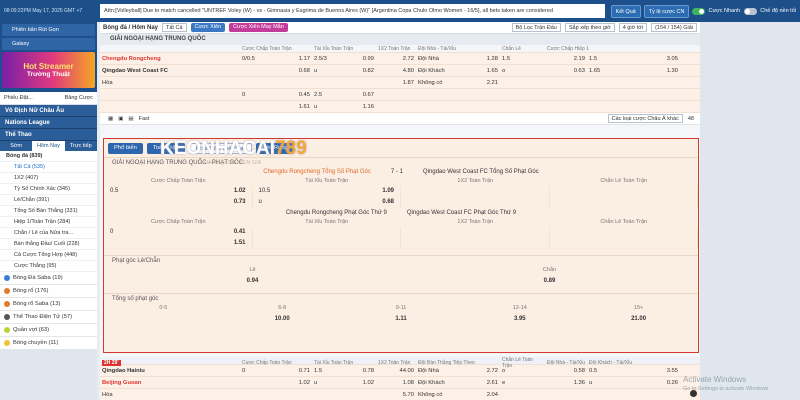 This screenshot has width=800, height=400. I want to click on total-corners-title: Tổng số phạt góc, so click(401, 298).